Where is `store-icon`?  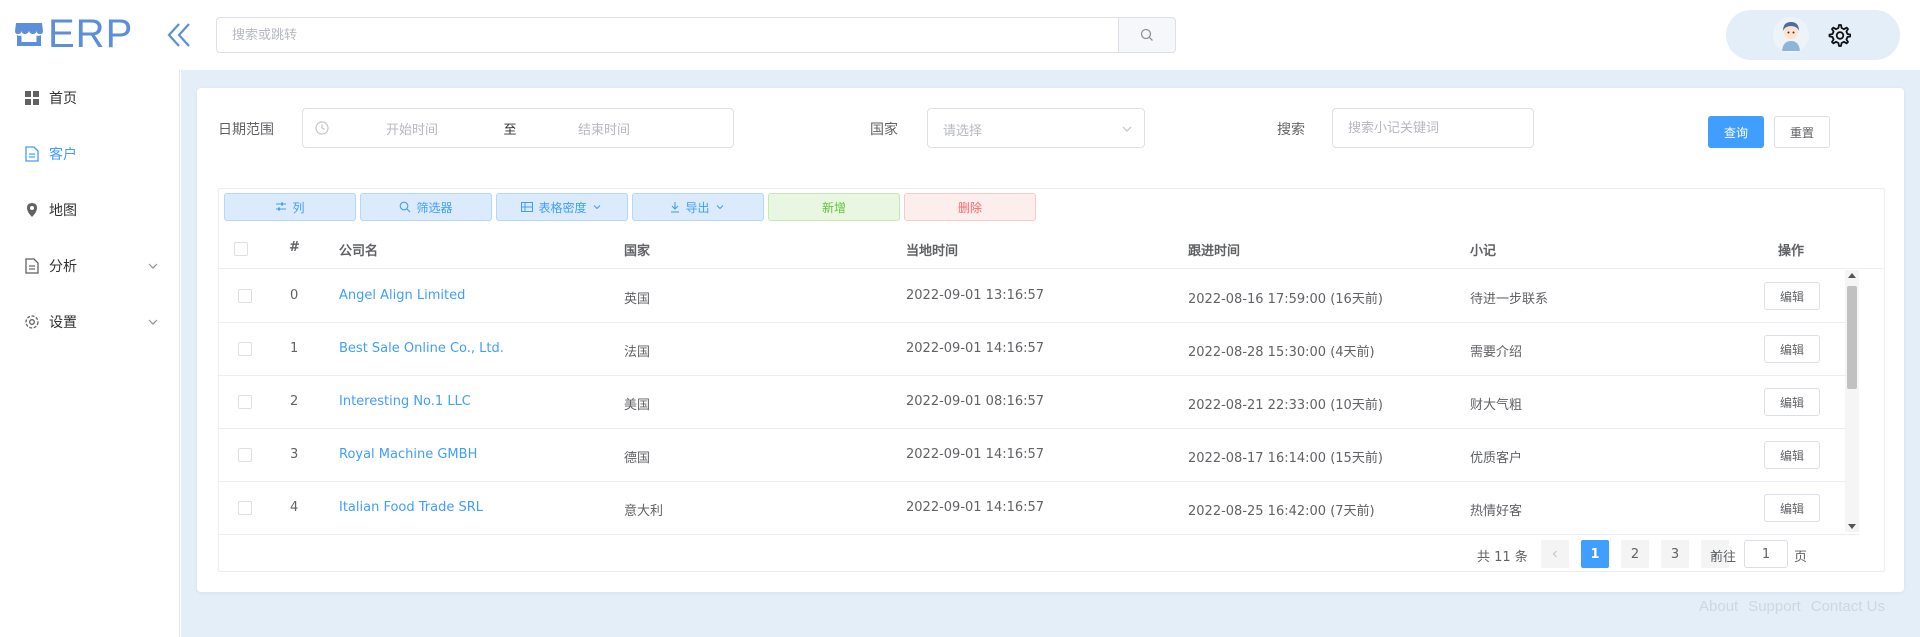
store-icon is located at coordinates (29, 34).